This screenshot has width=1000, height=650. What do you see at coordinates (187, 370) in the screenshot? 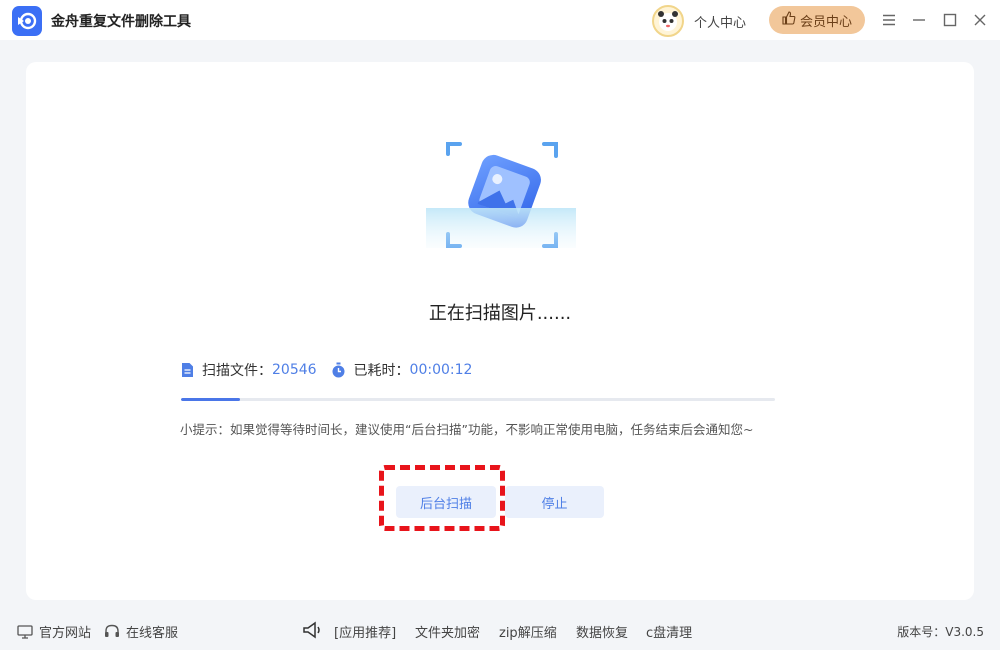
I see `document-icon` at bounding box center [187, 370].